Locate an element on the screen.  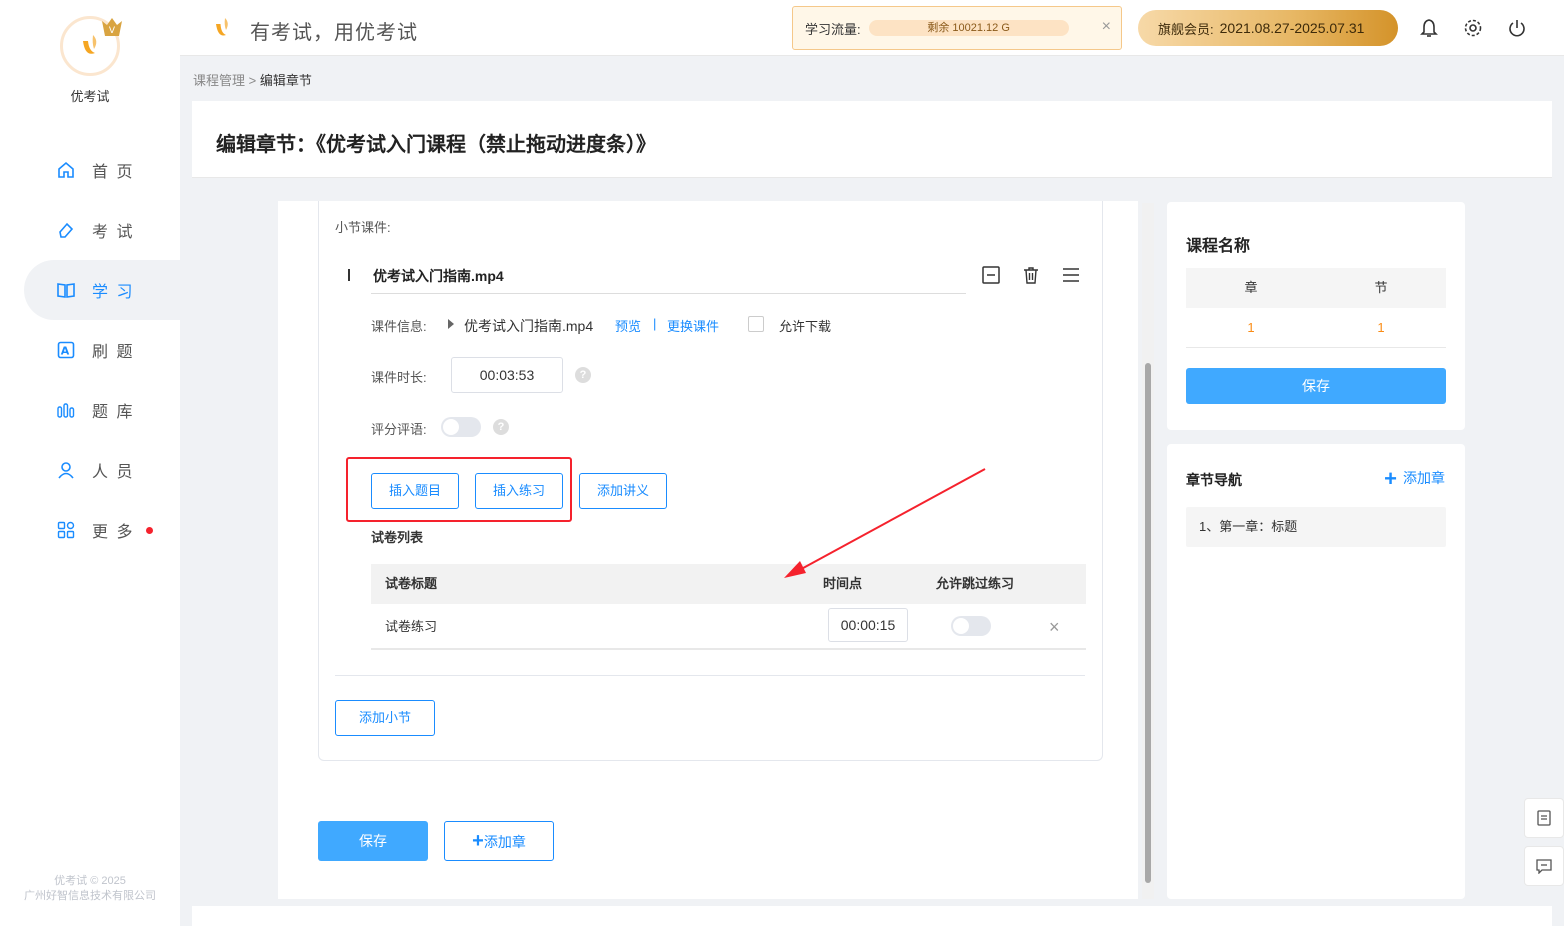
page-title: 编辑章节：《优考试入门课程（禁止拖动进度条）》 is located at coordinates (436, 145).